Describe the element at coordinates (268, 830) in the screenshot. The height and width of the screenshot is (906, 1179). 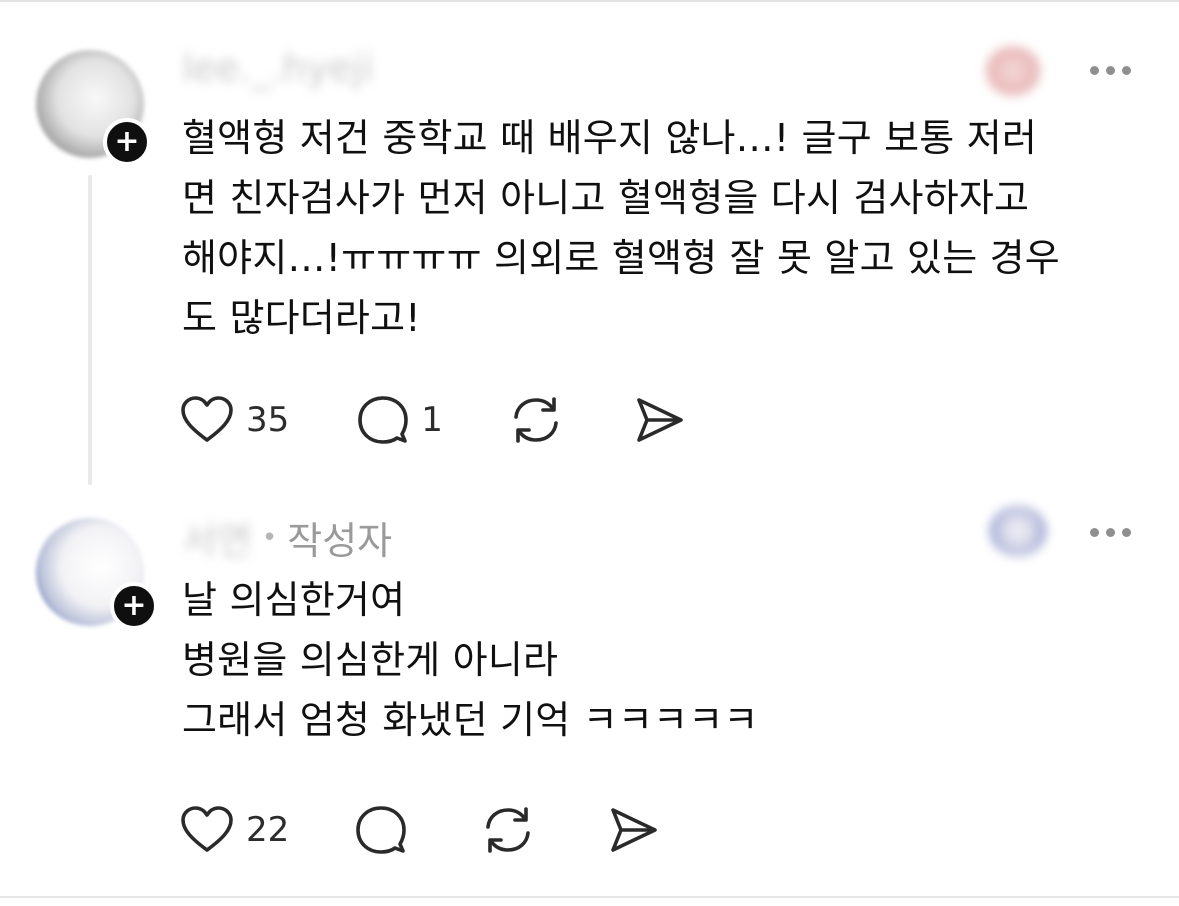
I see `like-count: 22` at that location.